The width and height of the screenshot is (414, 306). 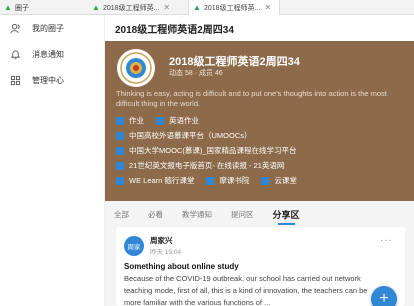 What do you see at coordinates (155, 214) in the screenshot?
I see `tab-must-read: 必看` at bounding box center [155, 214].